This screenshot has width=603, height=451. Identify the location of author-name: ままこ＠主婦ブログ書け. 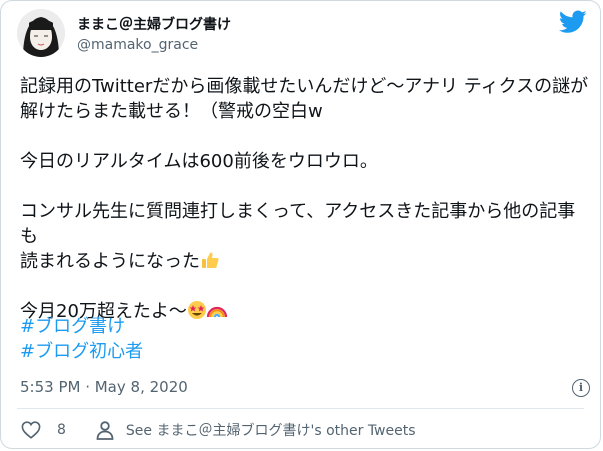
(154, 24).